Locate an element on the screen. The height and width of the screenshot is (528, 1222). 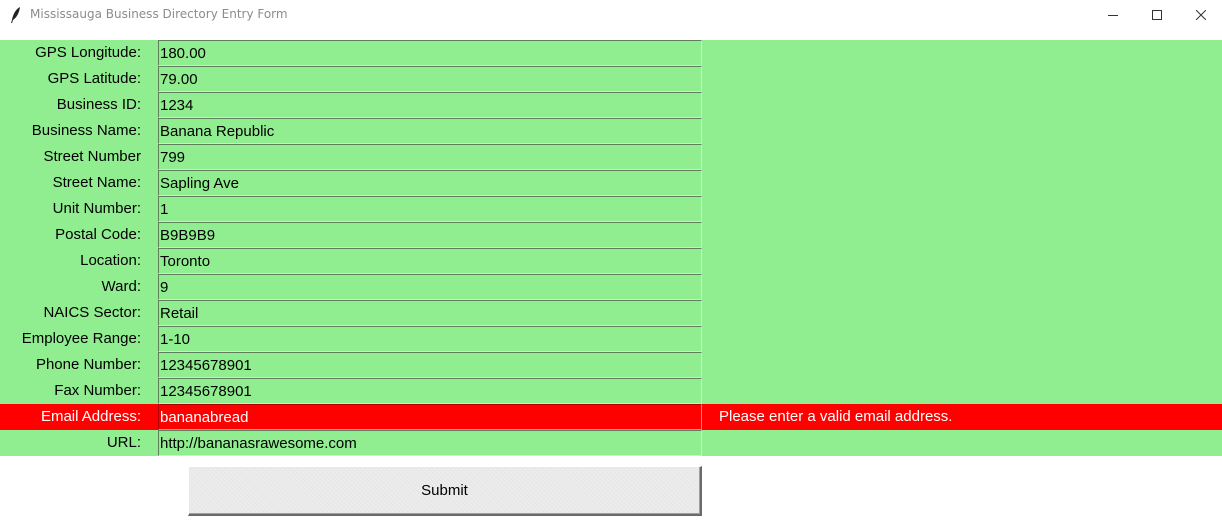
postal-code-field is located at coordinates (430, 235).